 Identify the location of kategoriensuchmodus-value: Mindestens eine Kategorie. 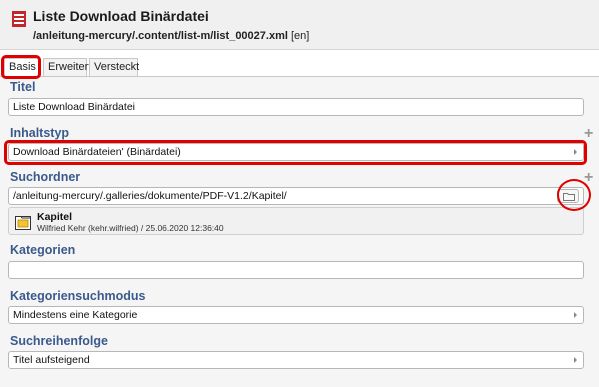
(75, 315).